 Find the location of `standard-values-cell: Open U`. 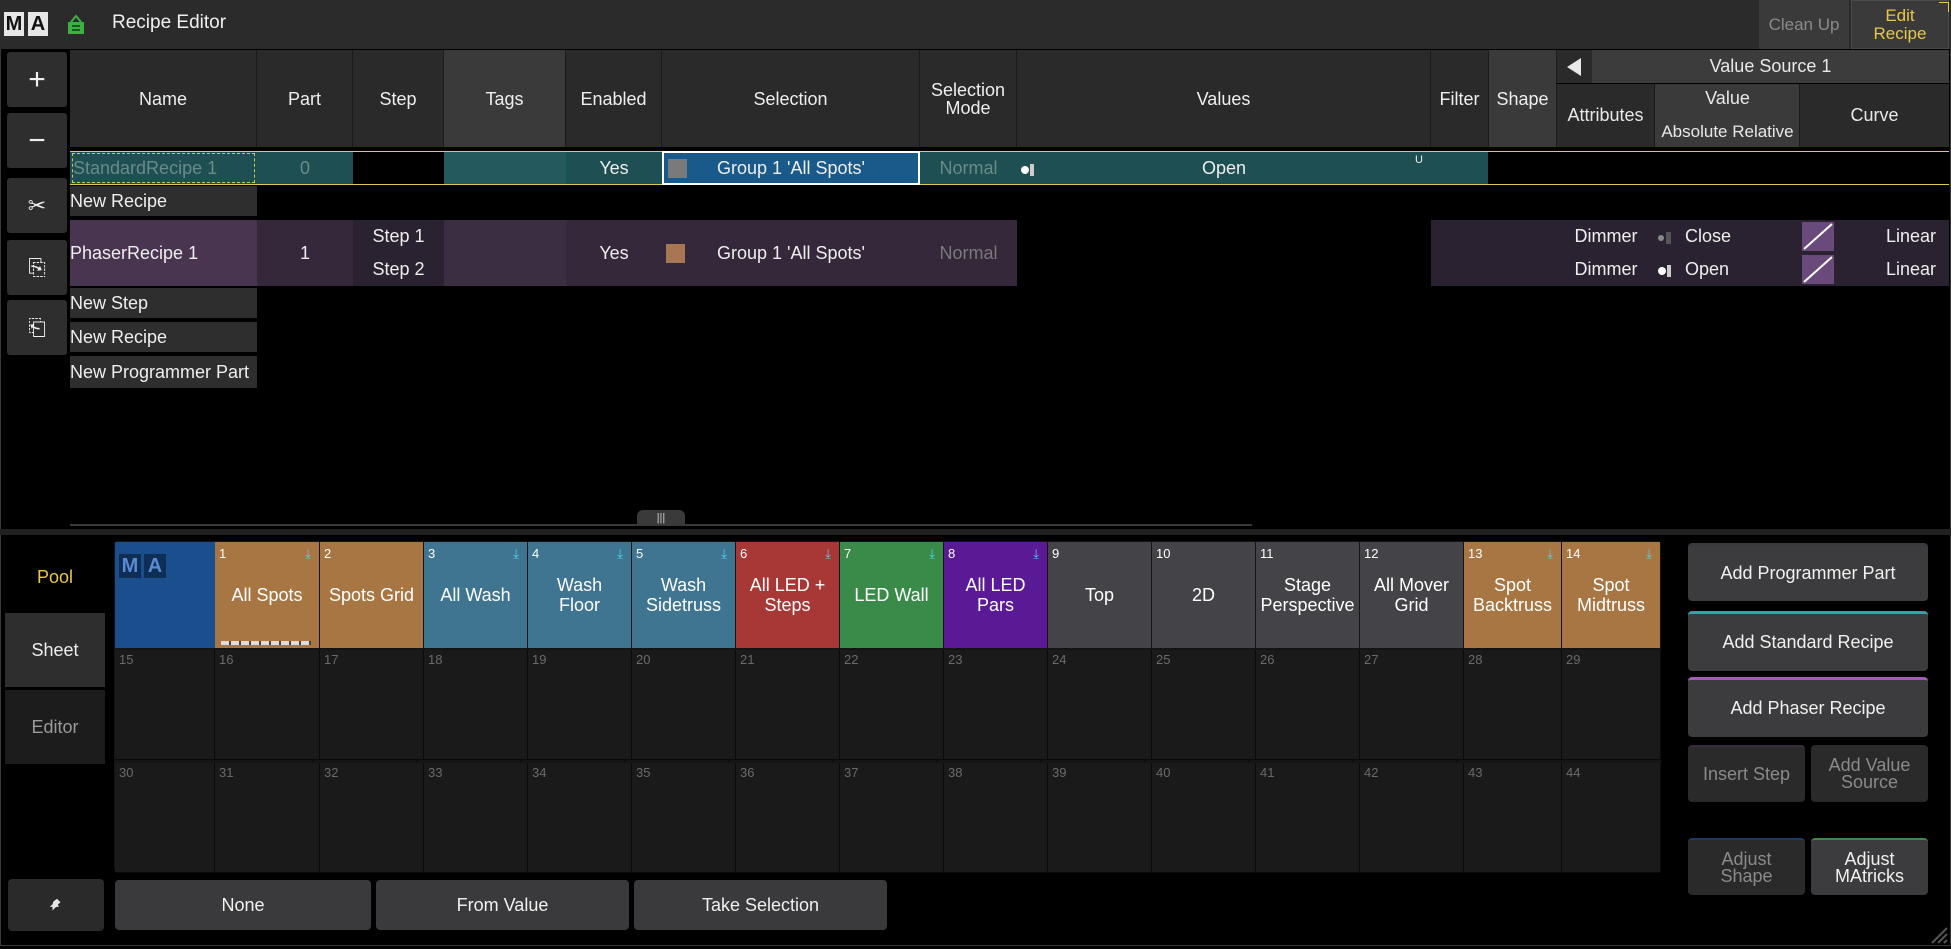

standard-values-cell: Open U is located at coordinates (1224, 168).